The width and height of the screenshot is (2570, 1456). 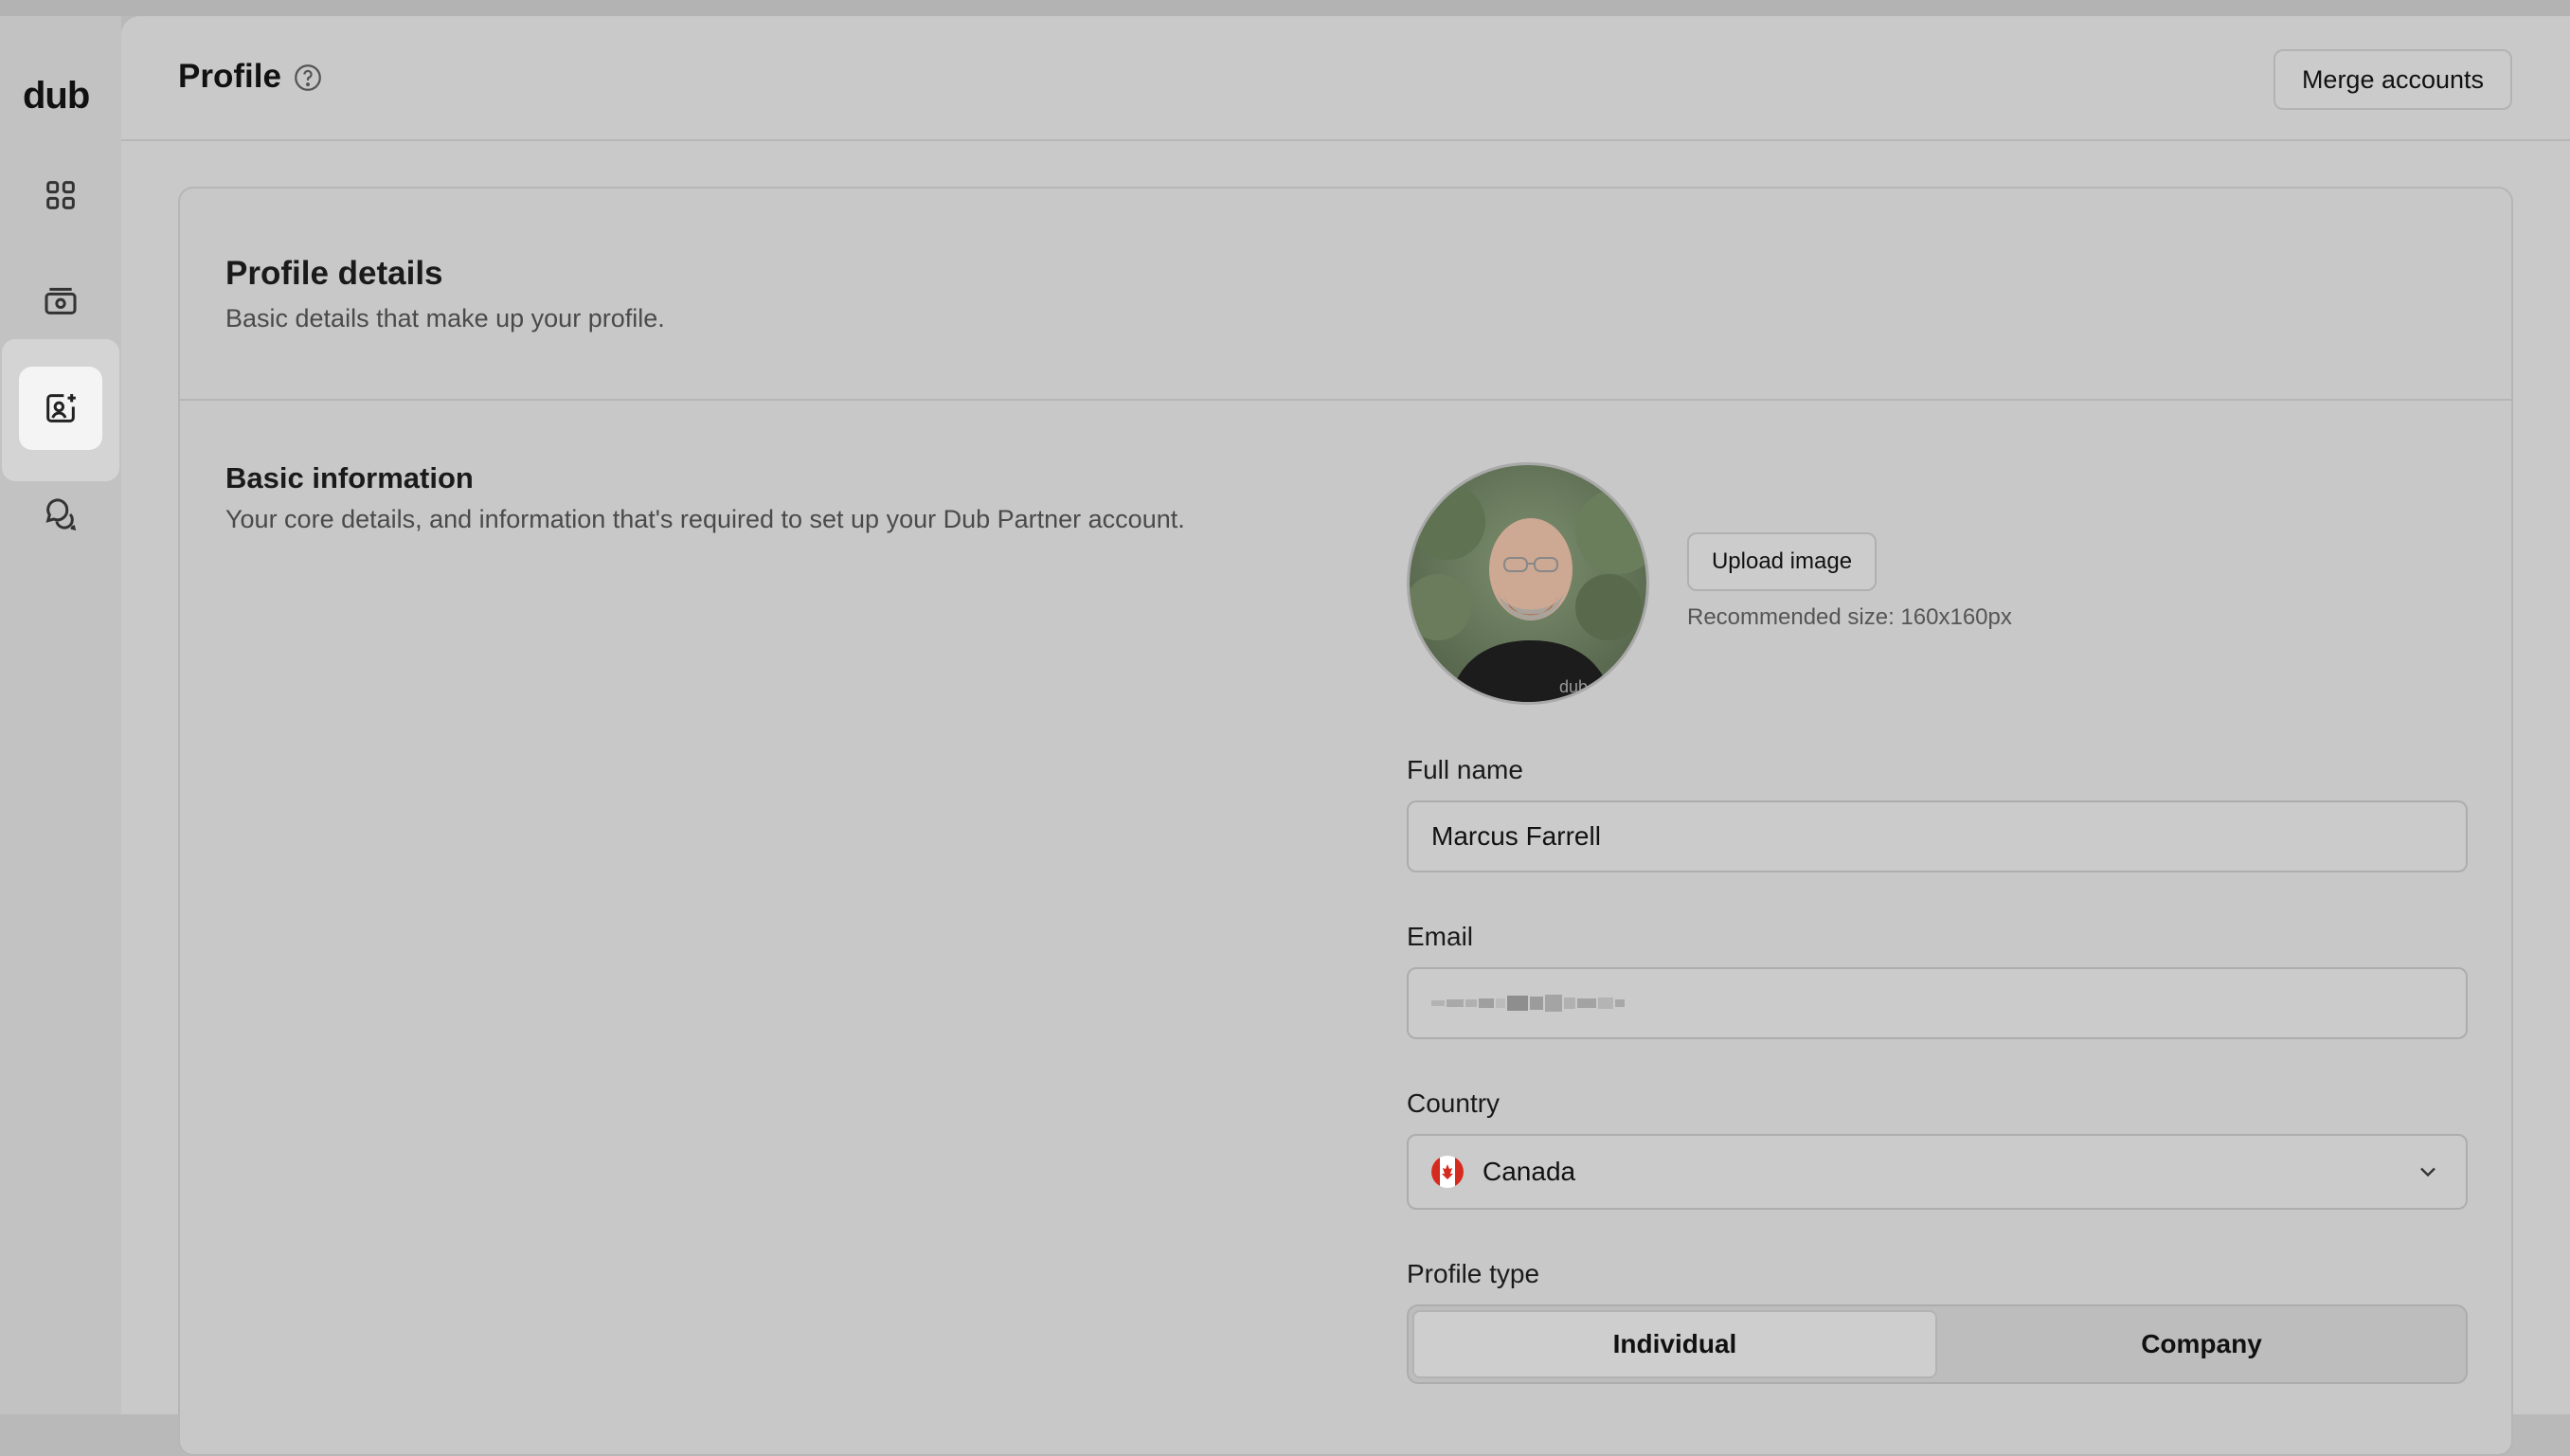 I want to click on chevron-down-icon, so click(x=2427, y=1172).